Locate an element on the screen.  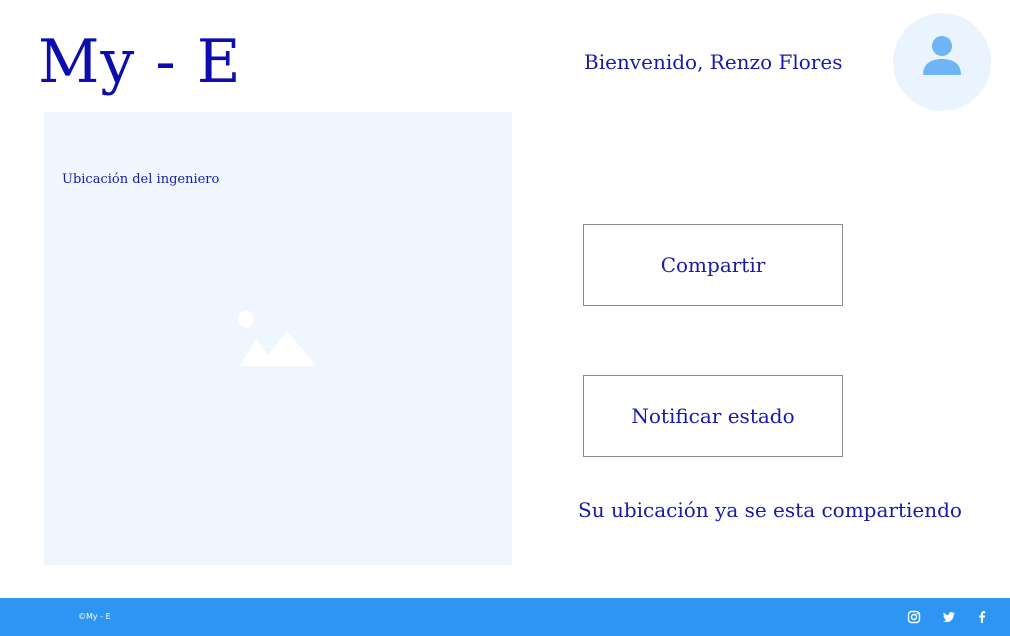
footer-copyright: ©My - E is located at coordinates (94, 616).